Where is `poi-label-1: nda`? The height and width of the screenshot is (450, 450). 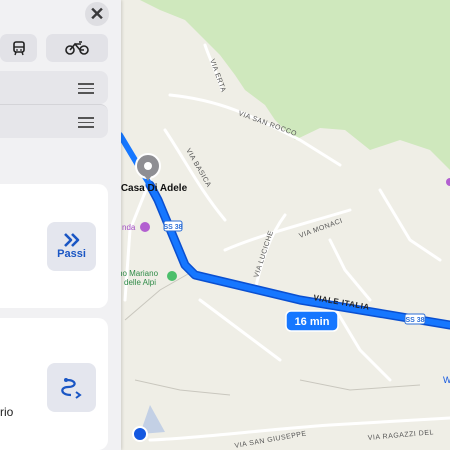 poi-label-1: nda is located at coordinates (129, 227).